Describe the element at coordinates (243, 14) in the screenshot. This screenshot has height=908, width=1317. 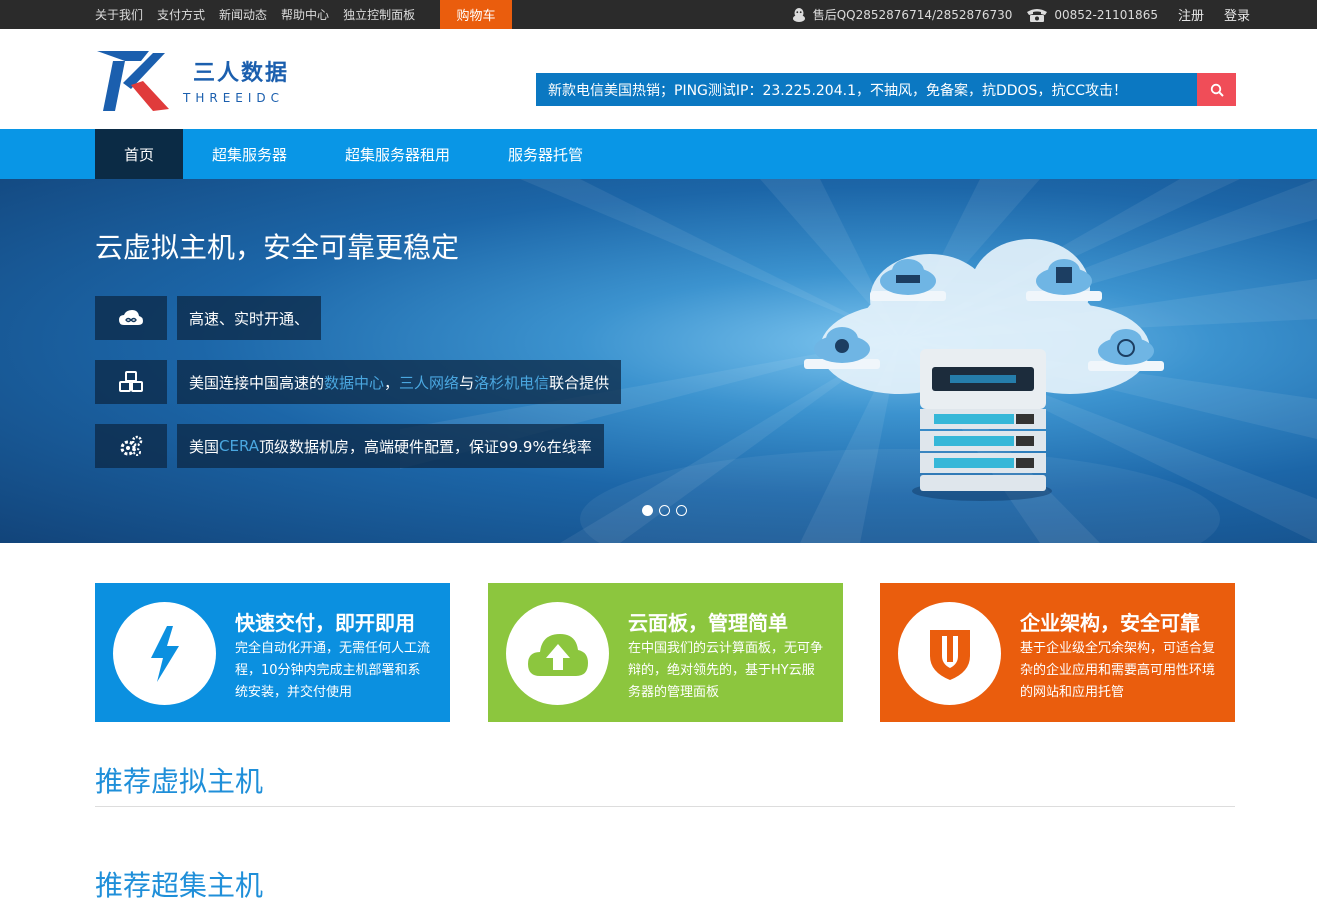
I see `top-link-news: 新闻动态` at that location.